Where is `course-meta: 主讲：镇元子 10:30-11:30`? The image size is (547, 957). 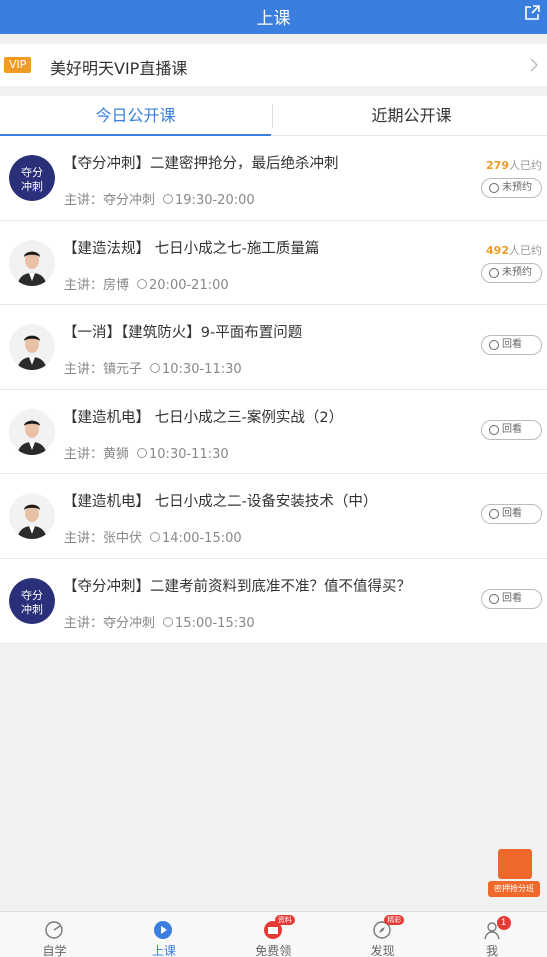 course-meta: 主讲：镇元子 10:30-11:30 is located at coordinates (153, 367).